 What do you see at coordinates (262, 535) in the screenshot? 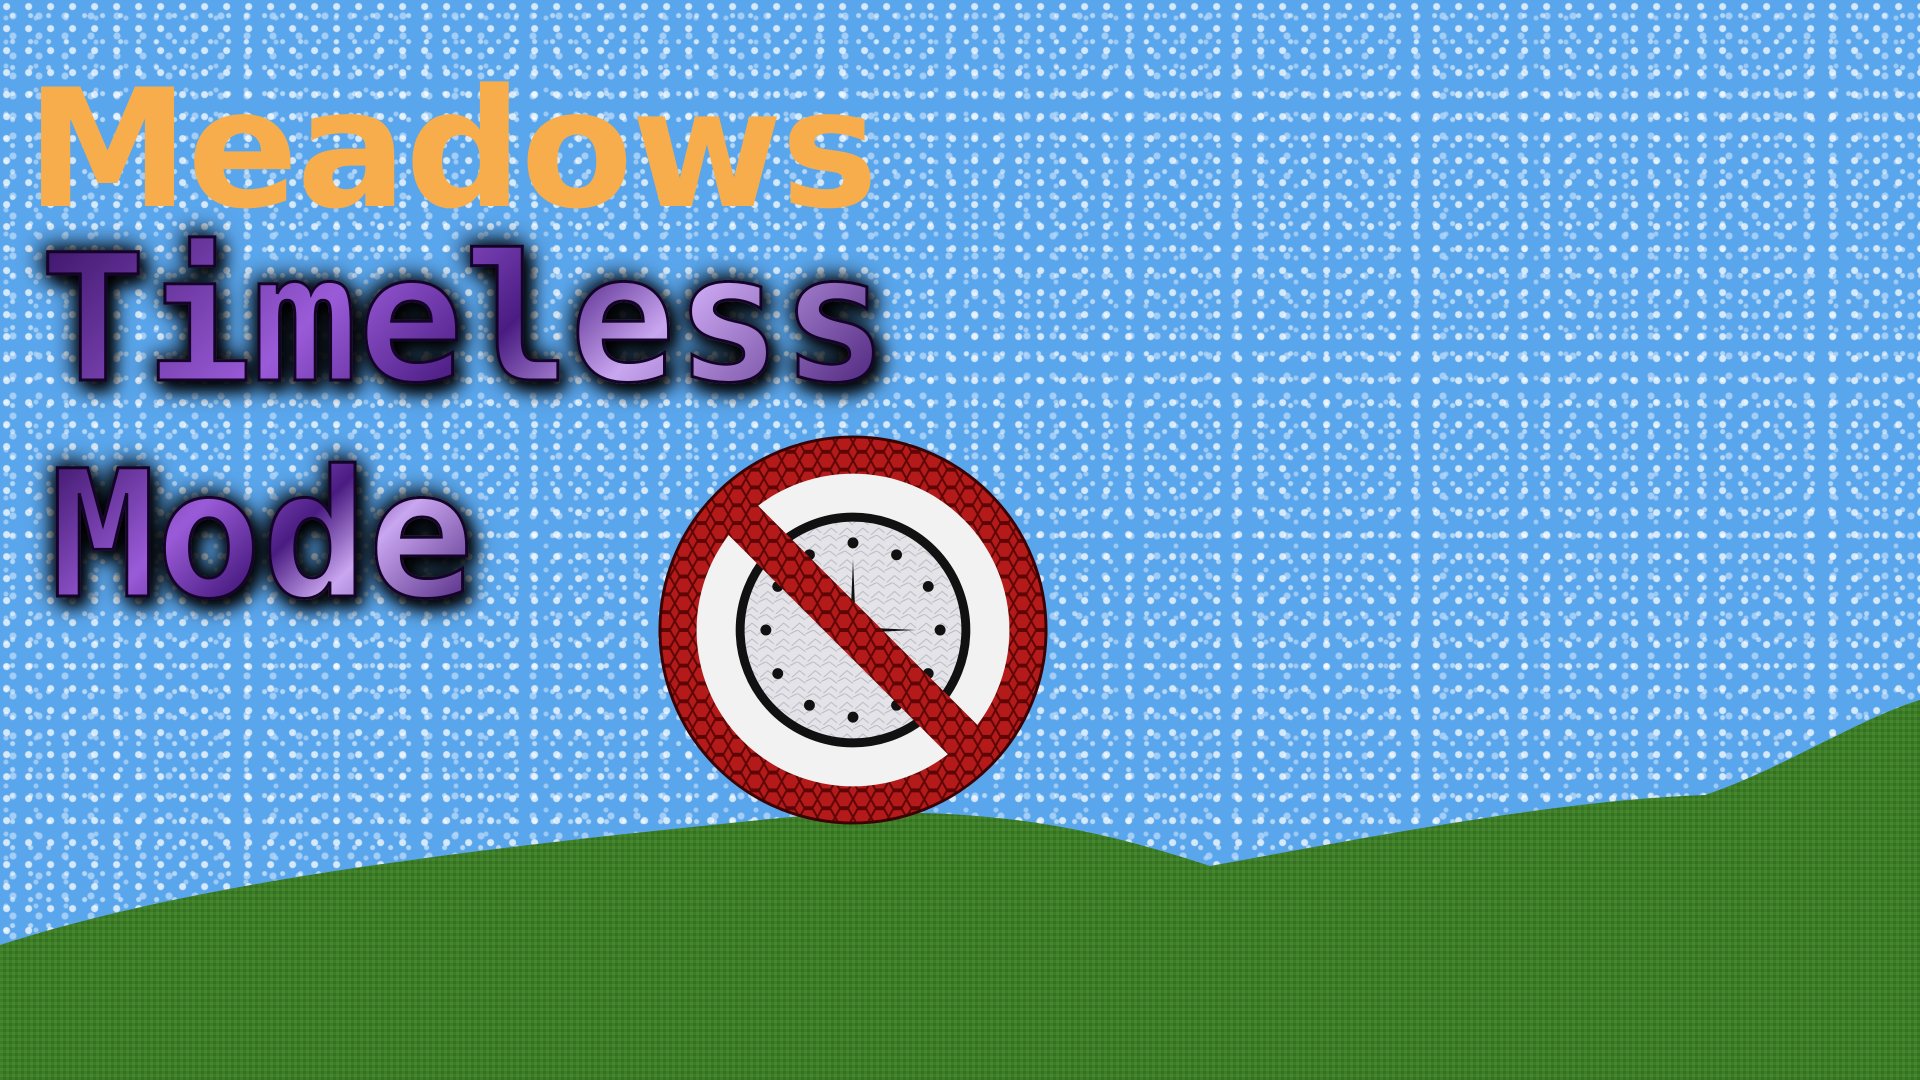
I see `mode-title-line-2: Mode` at bounding box center [262, 535].